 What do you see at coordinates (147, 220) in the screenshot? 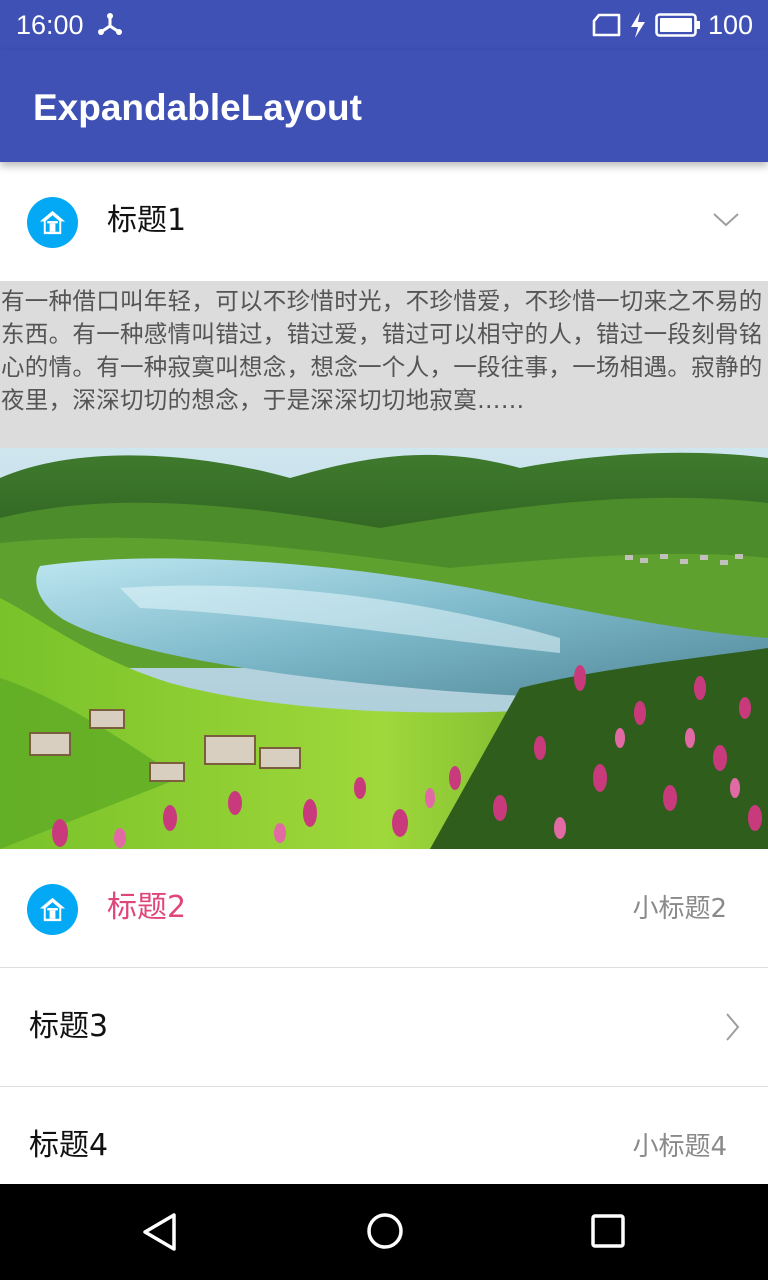
I see `list-item-1-title: 标题1` at bounding box center [147, 220].